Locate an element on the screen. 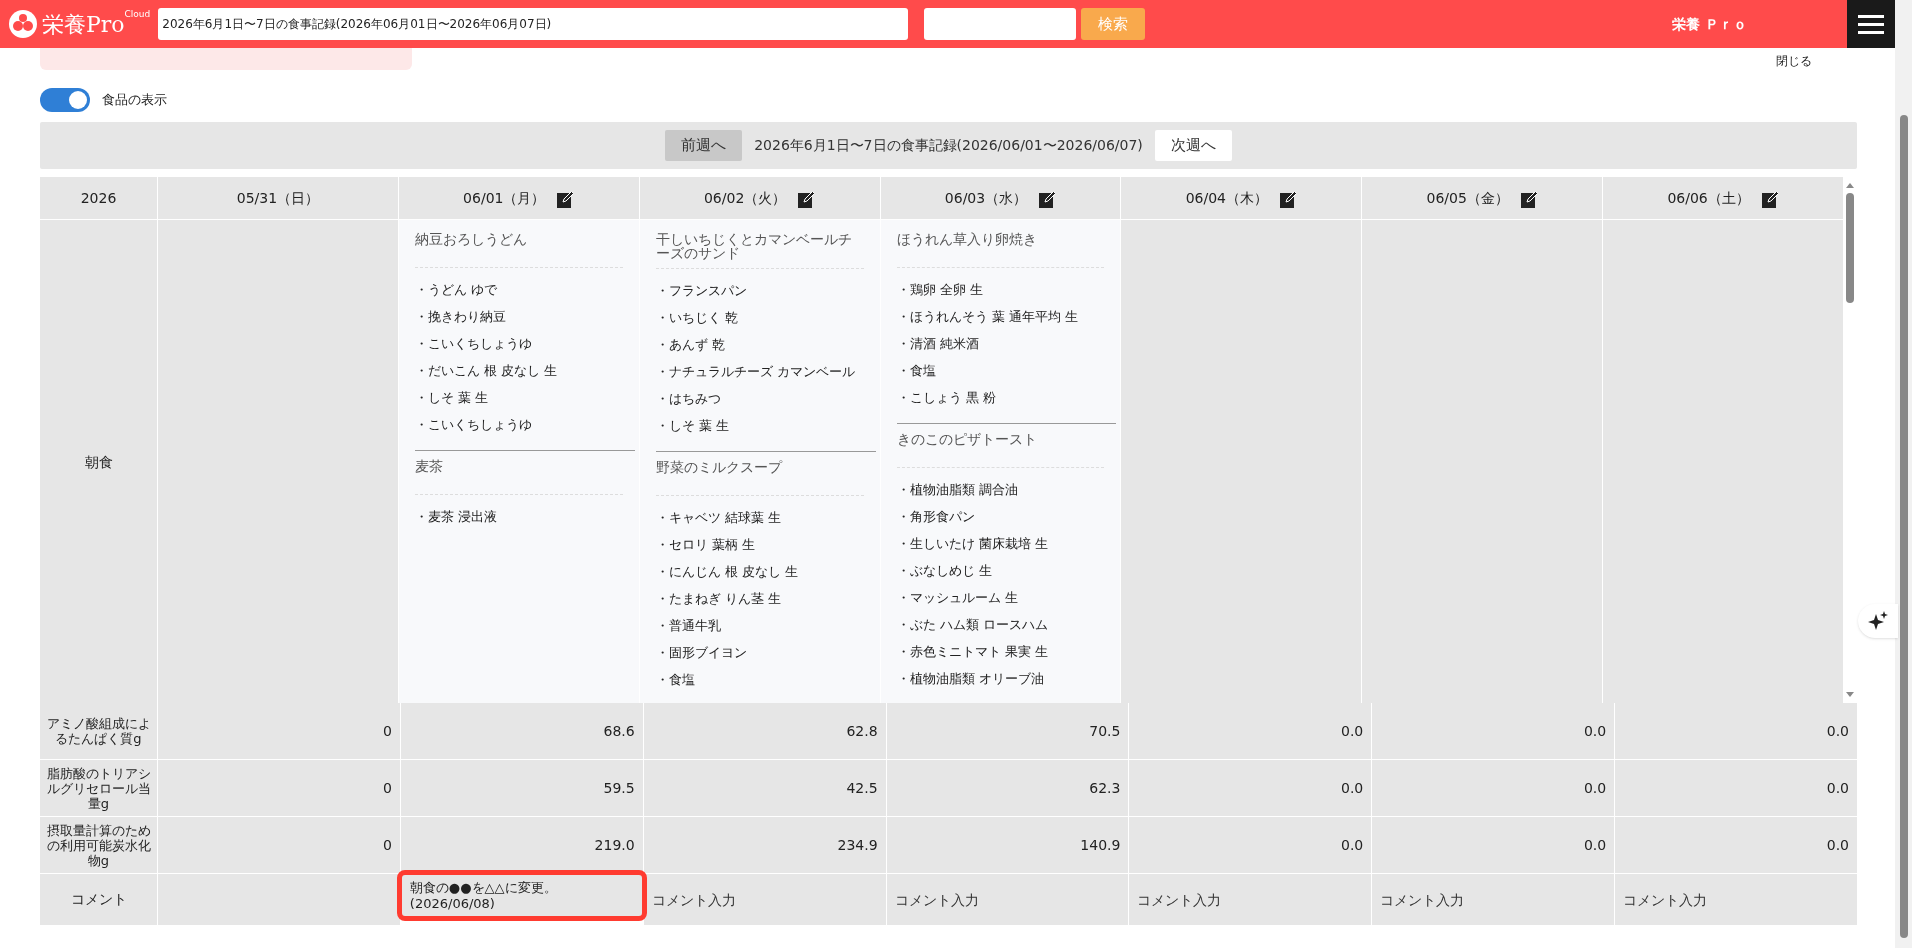 The image size is (1912, 948). input-field is located at coordinates (1000, 24).